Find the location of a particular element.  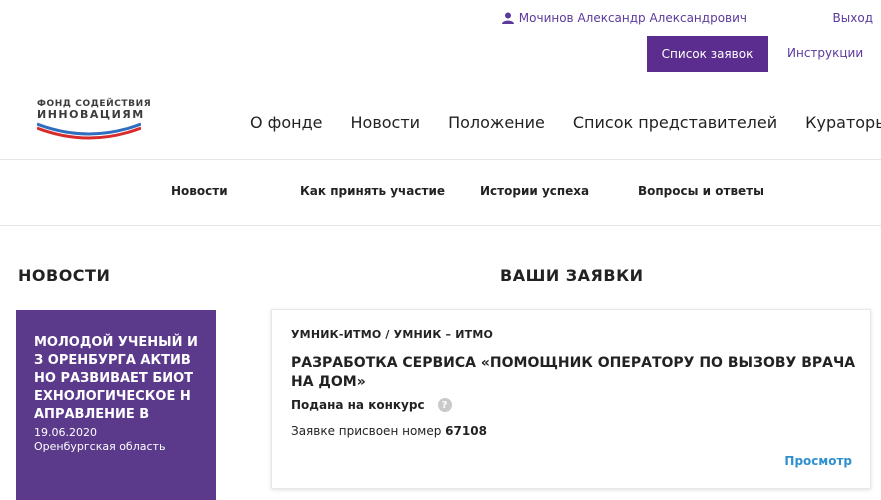

logo-swoosh-icon is located at coordinates (89, 131).